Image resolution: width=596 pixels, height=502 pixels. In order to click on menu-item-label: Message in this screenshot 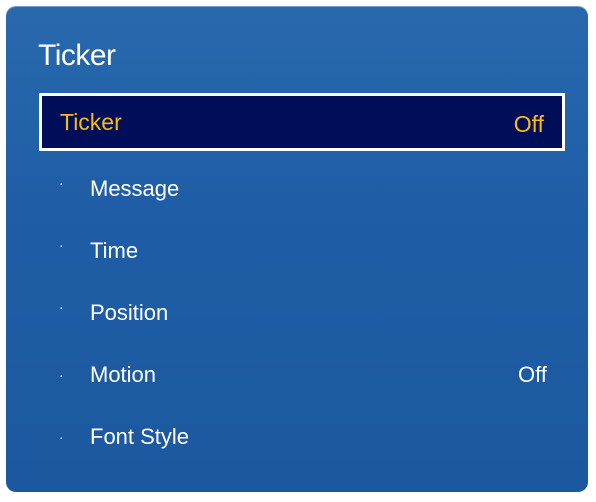, I will do `click(135, 188)`.